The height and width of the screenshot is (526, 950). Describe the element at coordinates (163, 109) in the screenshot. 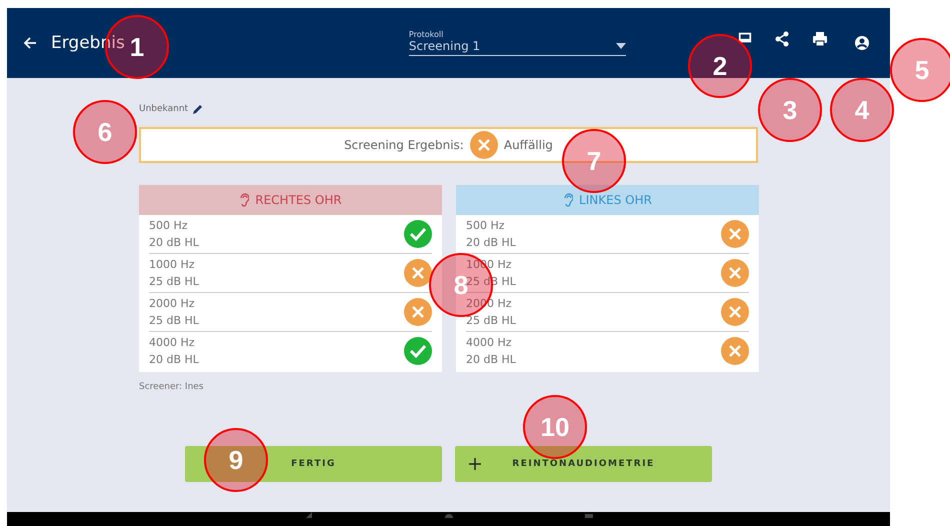

I see `patient-name: Unbekannt` at that location.